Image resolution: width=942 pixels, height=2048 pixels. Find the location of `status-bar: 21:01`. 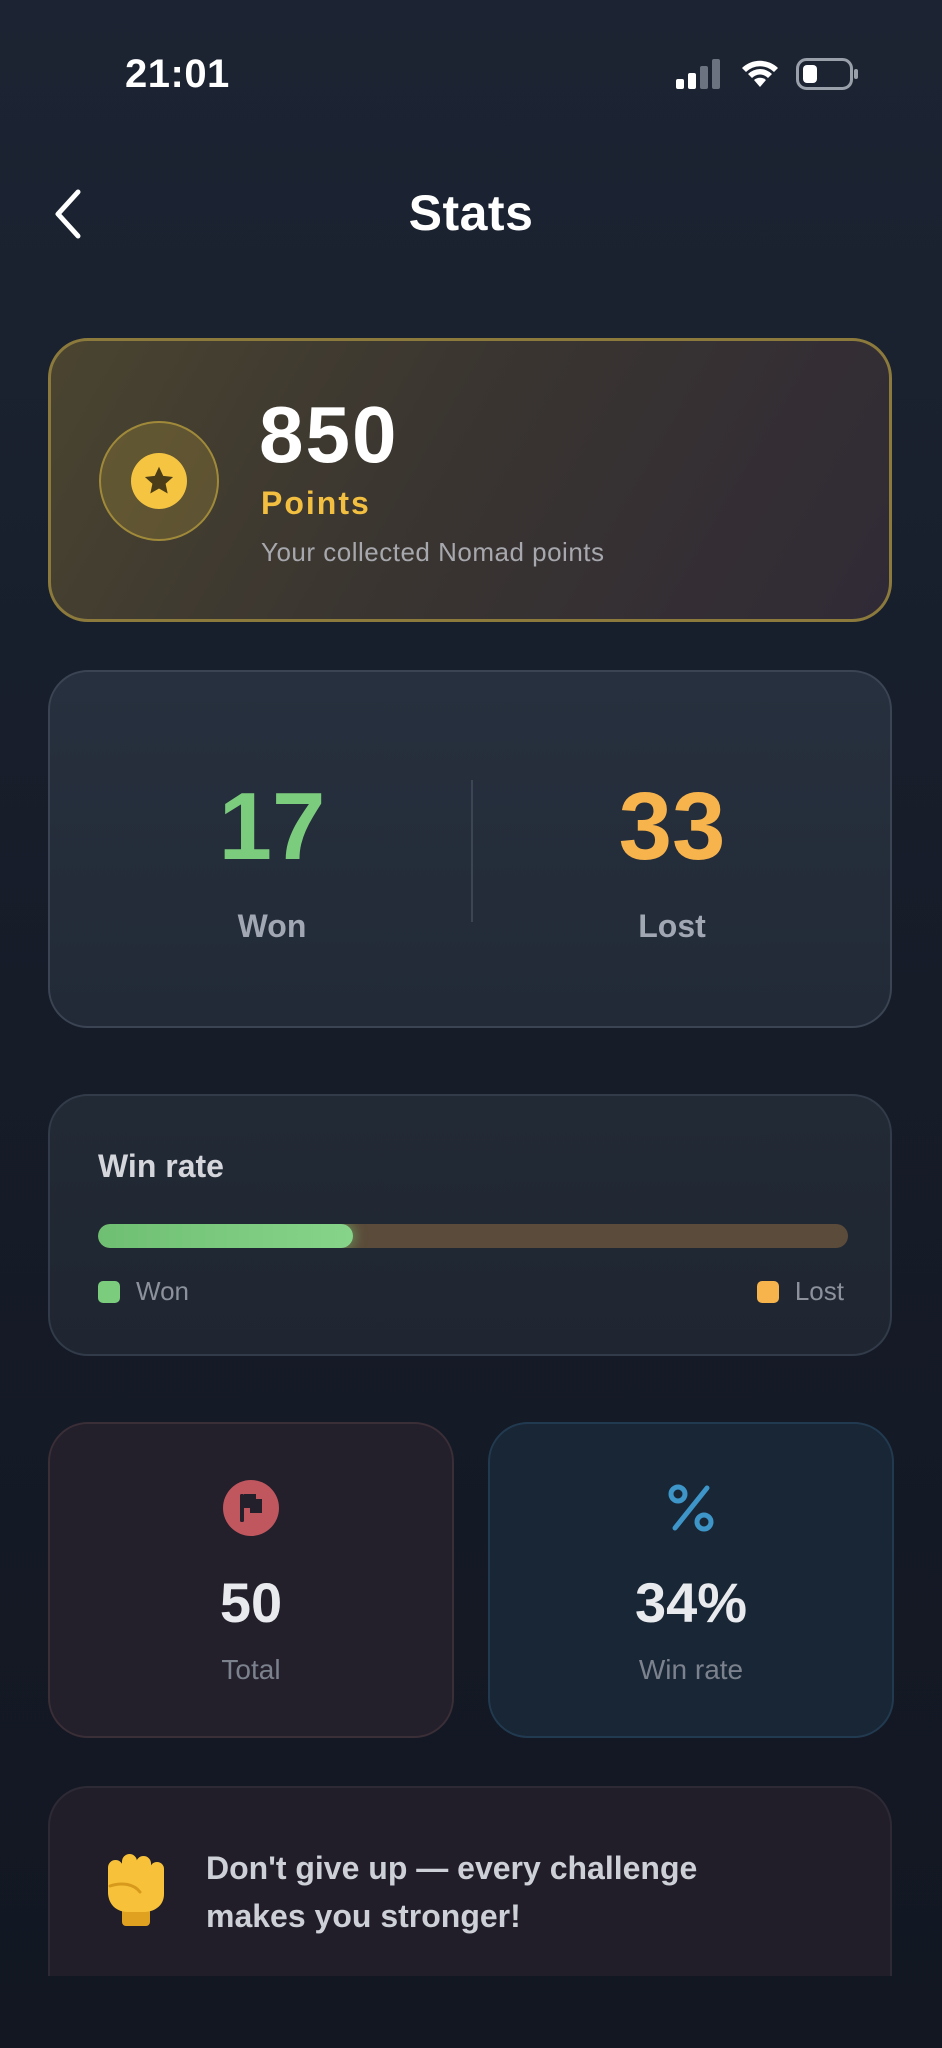

status-bar: 21:01 is located at coordinates (471, 75).